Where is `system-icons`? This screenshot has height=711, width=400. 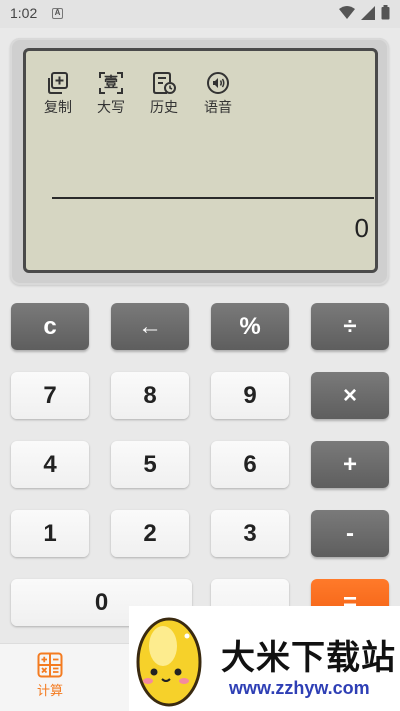
system-icons is located at coordinates (364, 12).